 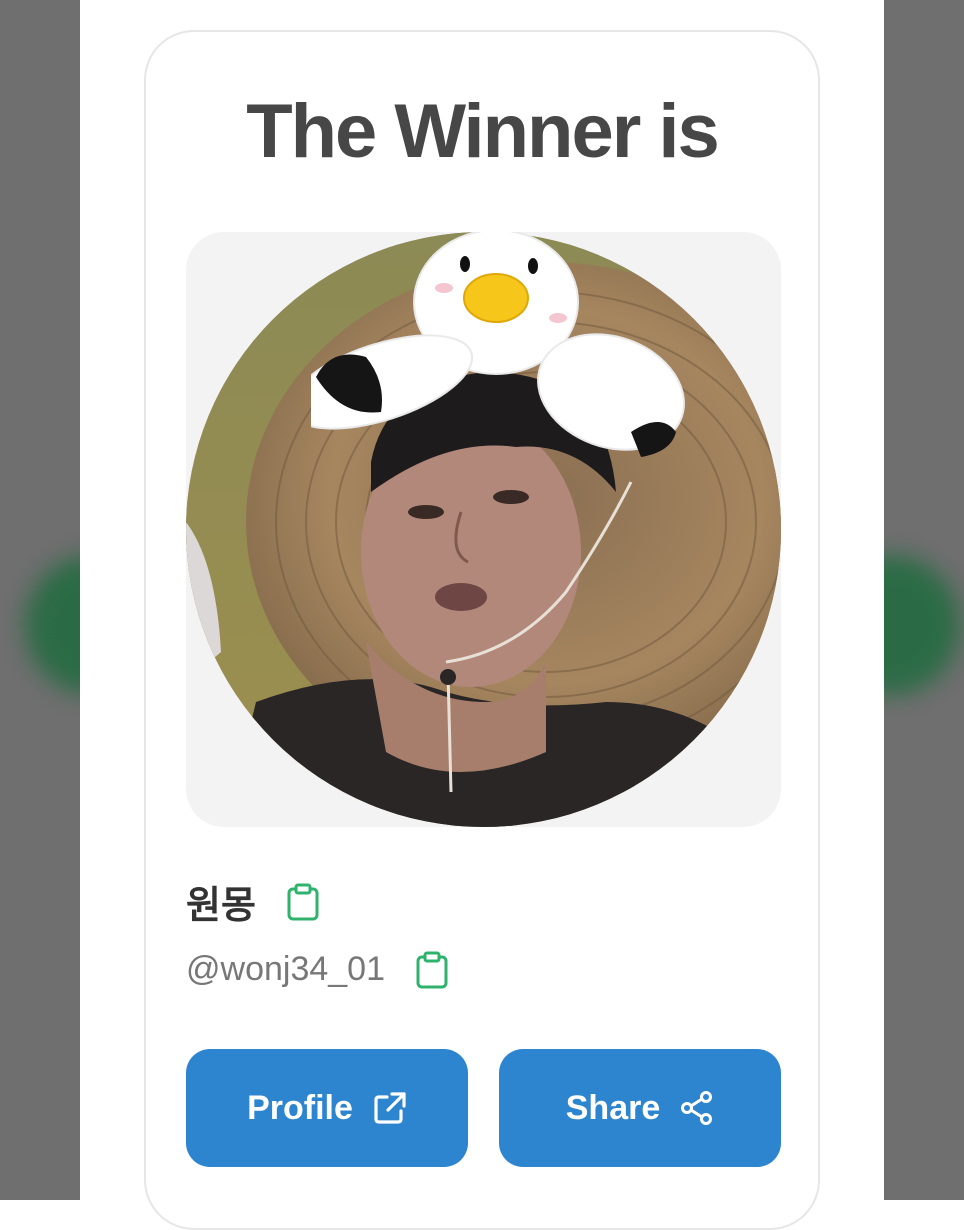 What do you see at coordinates (613, 1107) in the screenshot?
I see `share-button-label: Share` at bounding box center [613, 1107].